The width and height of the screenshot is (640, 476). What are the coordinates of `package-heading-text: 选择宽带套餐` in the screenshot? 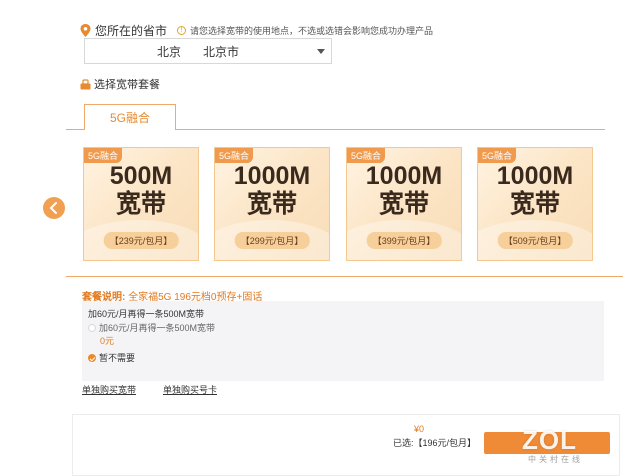 It's located at (127, 85).